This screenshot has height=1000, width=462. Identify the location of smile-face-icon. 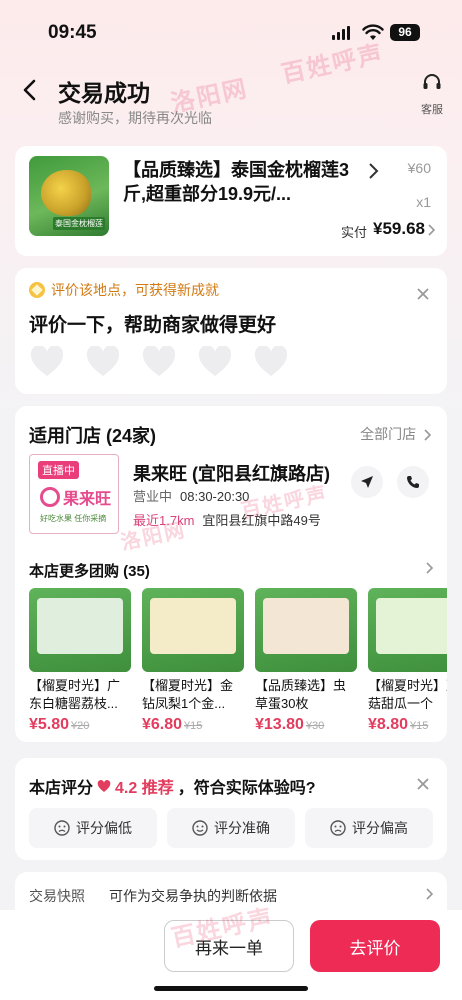
(200, 828).